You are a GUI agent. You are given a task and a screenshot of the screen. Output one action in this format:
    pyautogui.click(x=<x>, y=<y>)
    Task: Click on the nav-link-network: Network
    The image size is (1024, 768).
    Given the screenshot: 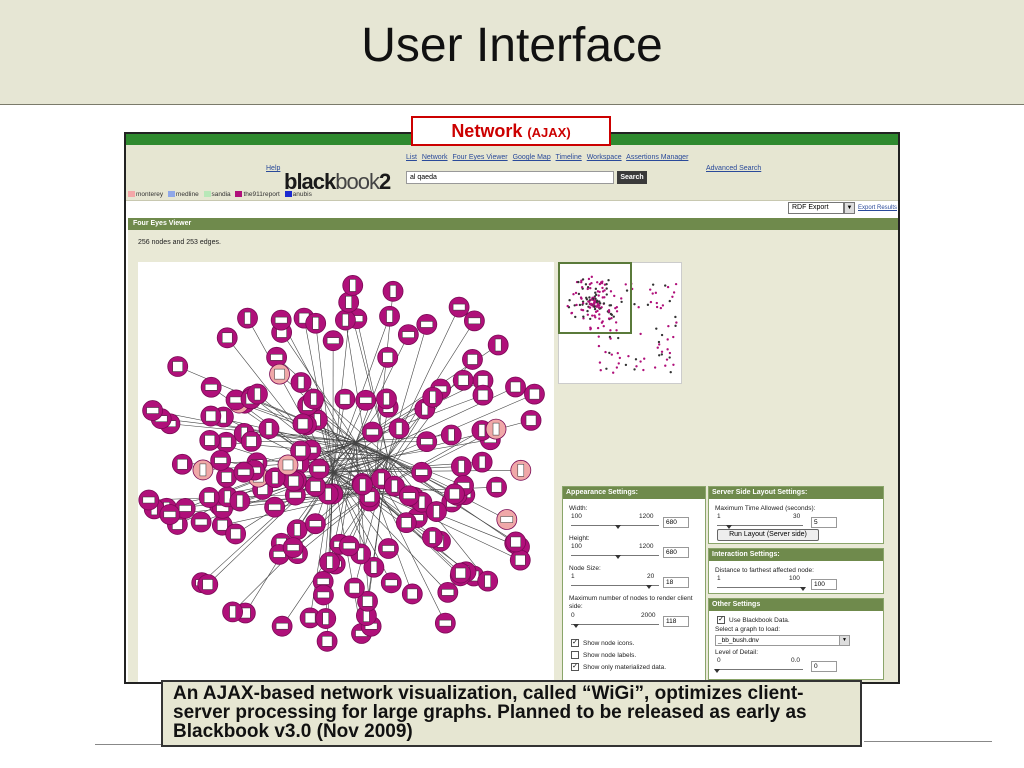 What is the action you would take?
    pyautogui.click(x=435, y=157)
    